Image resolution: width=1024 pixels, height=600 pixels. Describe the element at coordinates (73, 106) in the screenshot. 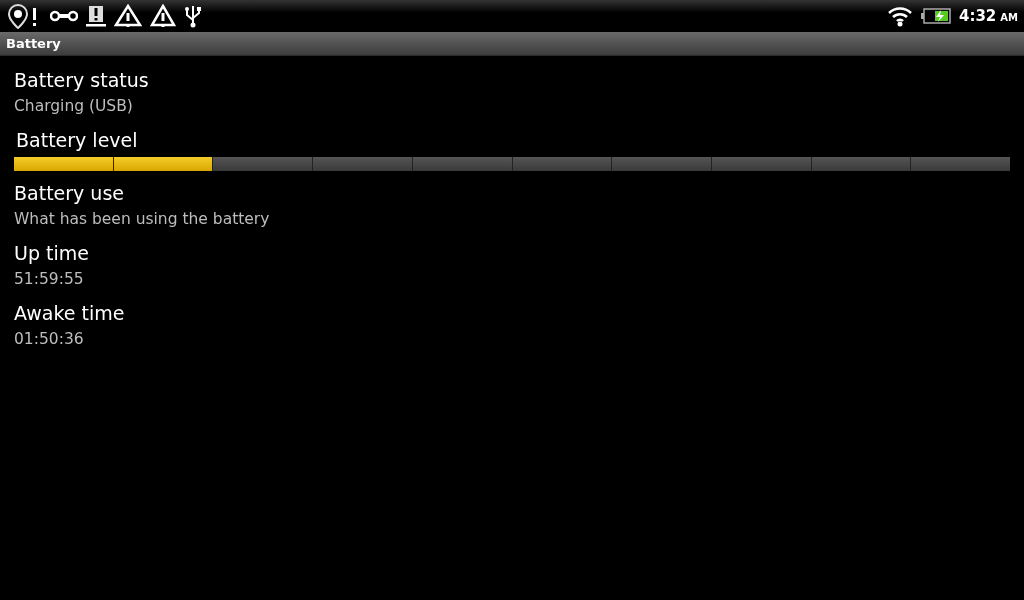

I see `setting-summary: Charging (USB)` at that location.